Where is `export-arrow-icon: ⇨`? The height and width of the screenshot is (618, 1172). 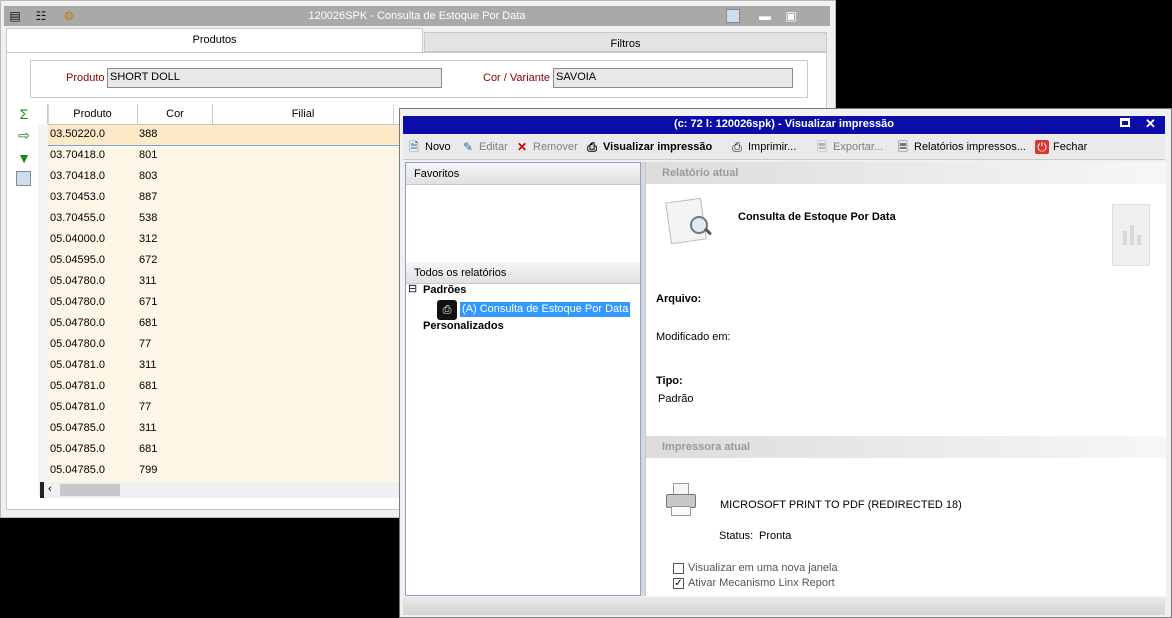 export-arrow-icon: ⇨ is located at coordinates (24, 135).